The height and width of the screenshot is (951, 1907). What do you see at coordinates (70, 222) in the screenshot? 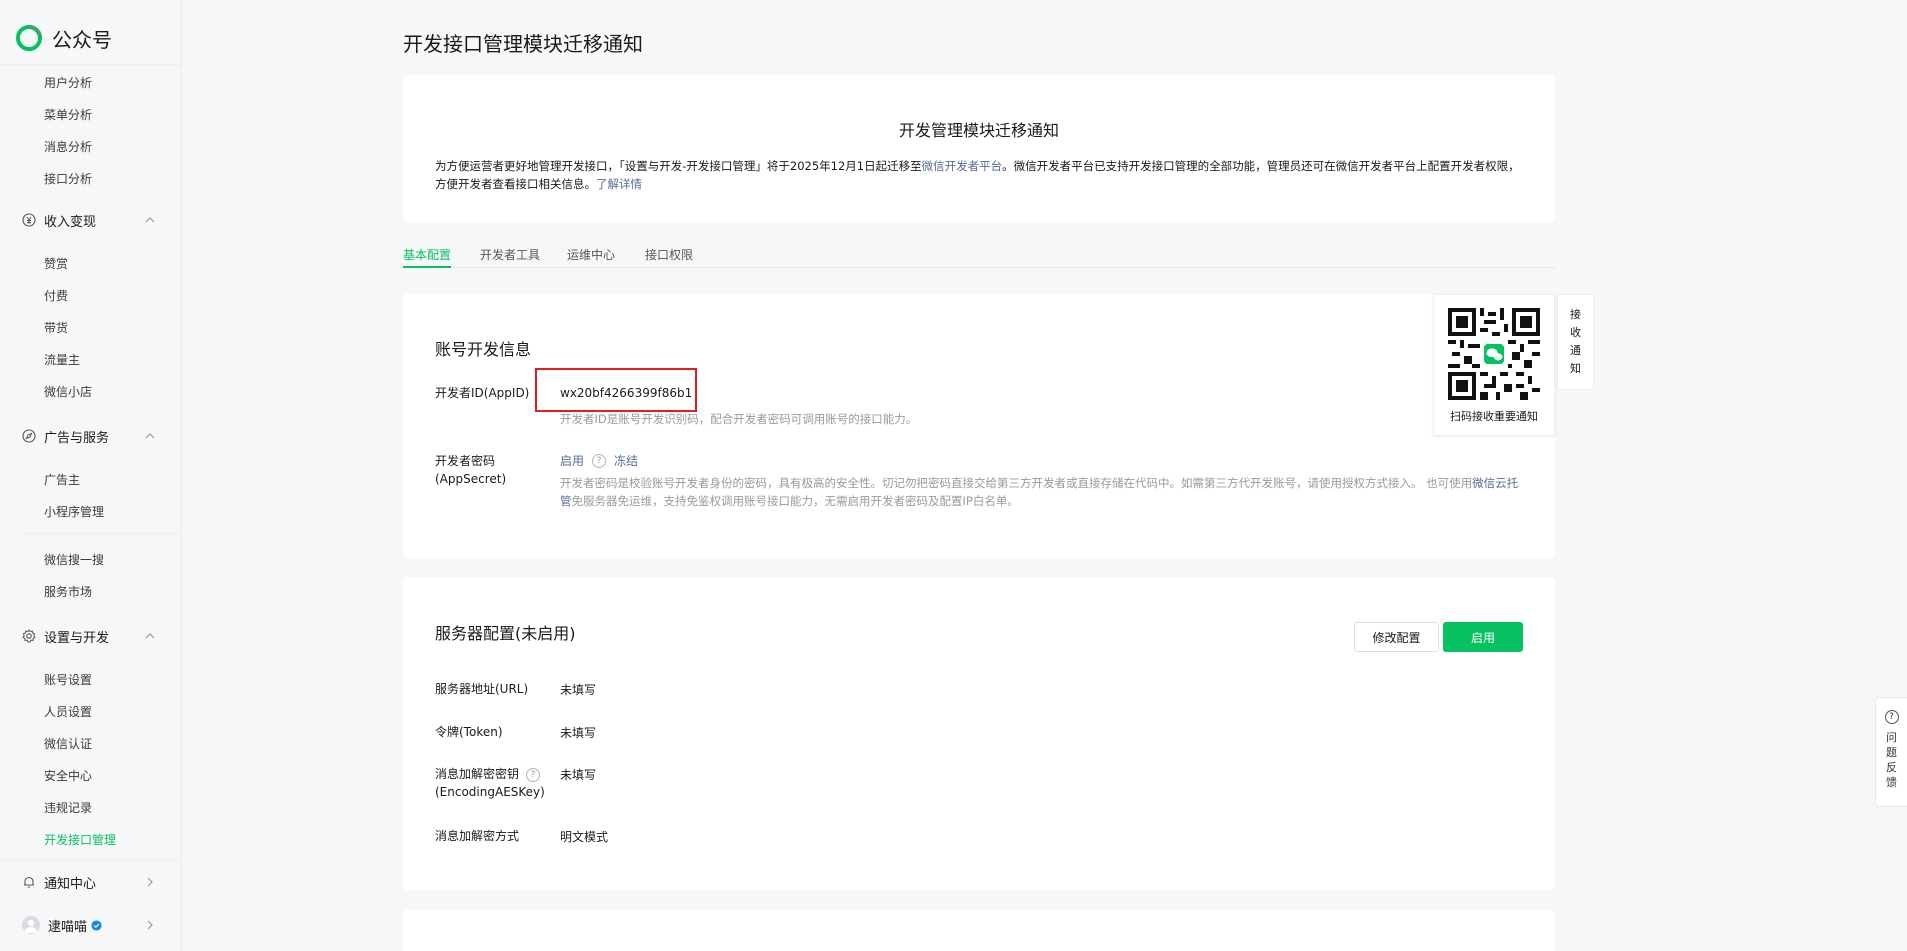
I see `sidebar-group-label: 收入变现` at bounding box center [70, 222].